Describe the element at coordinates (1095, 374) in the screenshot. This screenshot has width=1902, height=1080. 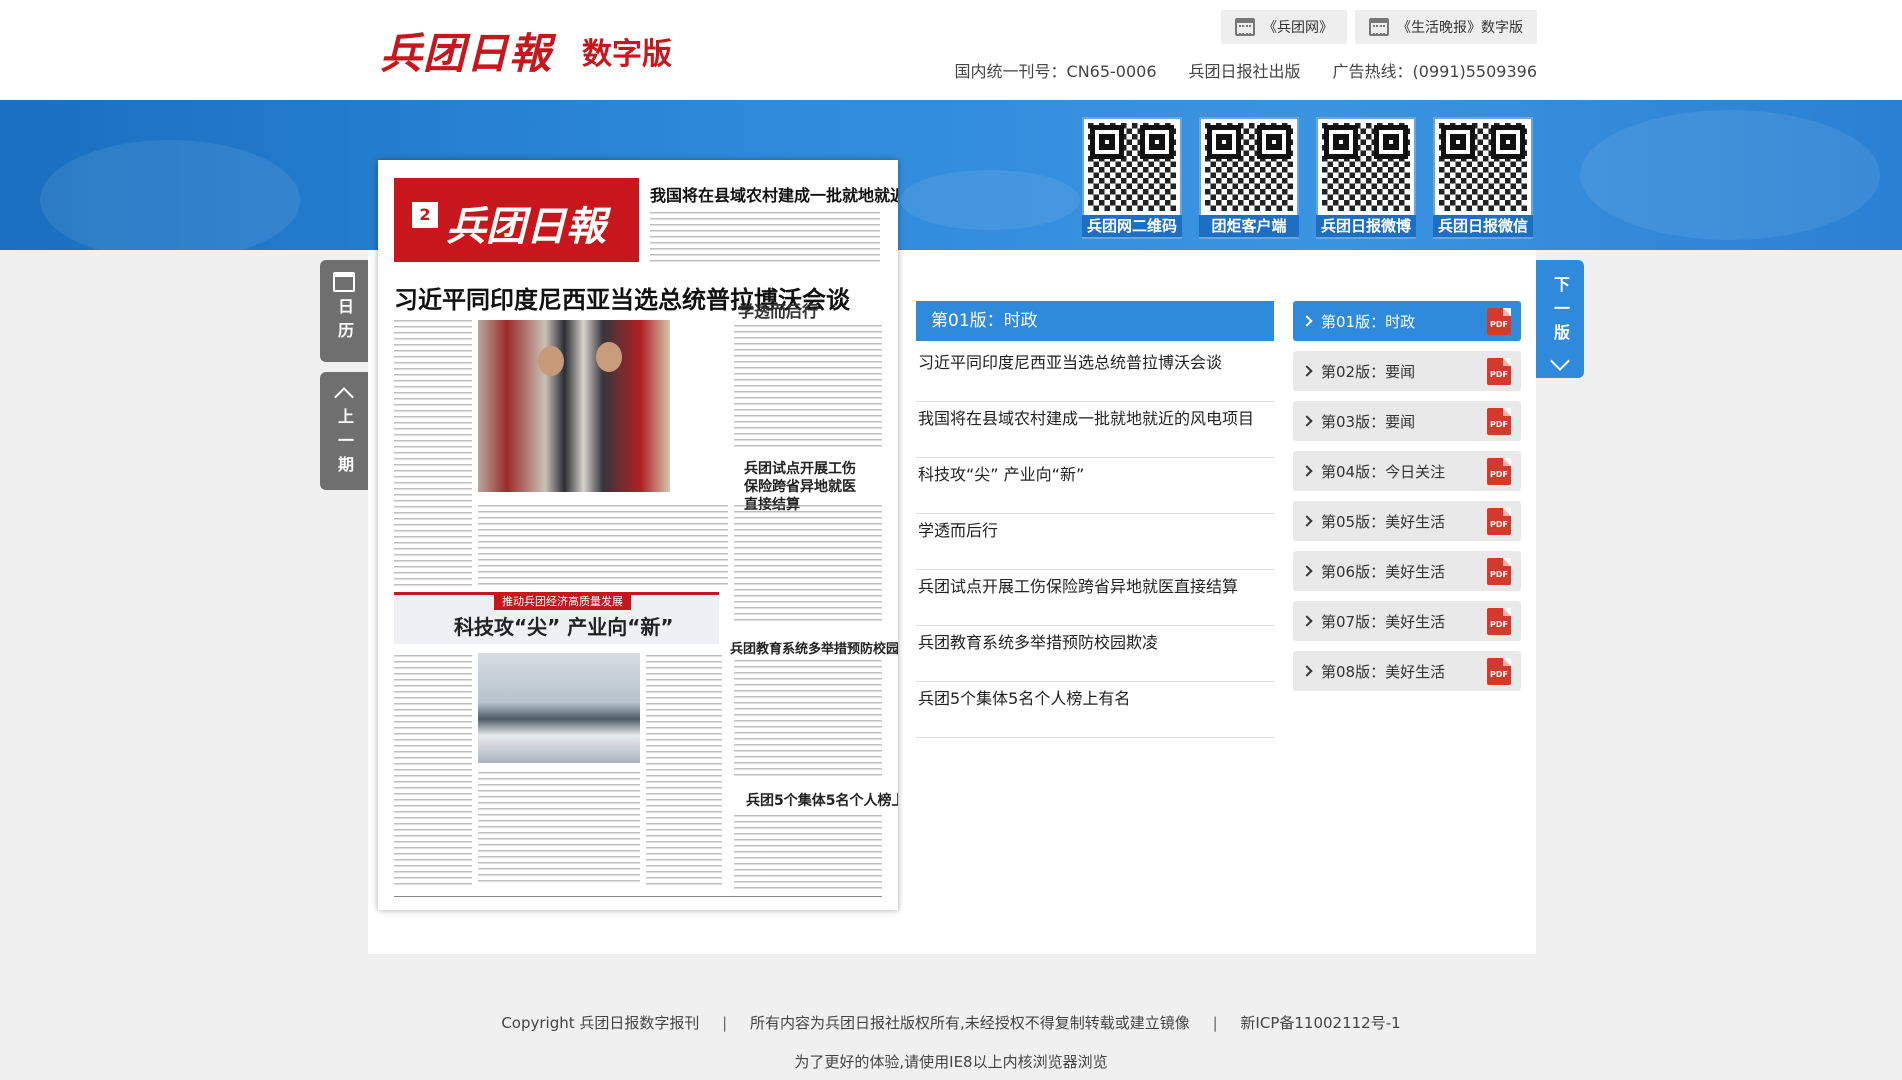
I see `article-link: 习近平同印度尼西亚当选总统普拉博沃会谈` at that location.